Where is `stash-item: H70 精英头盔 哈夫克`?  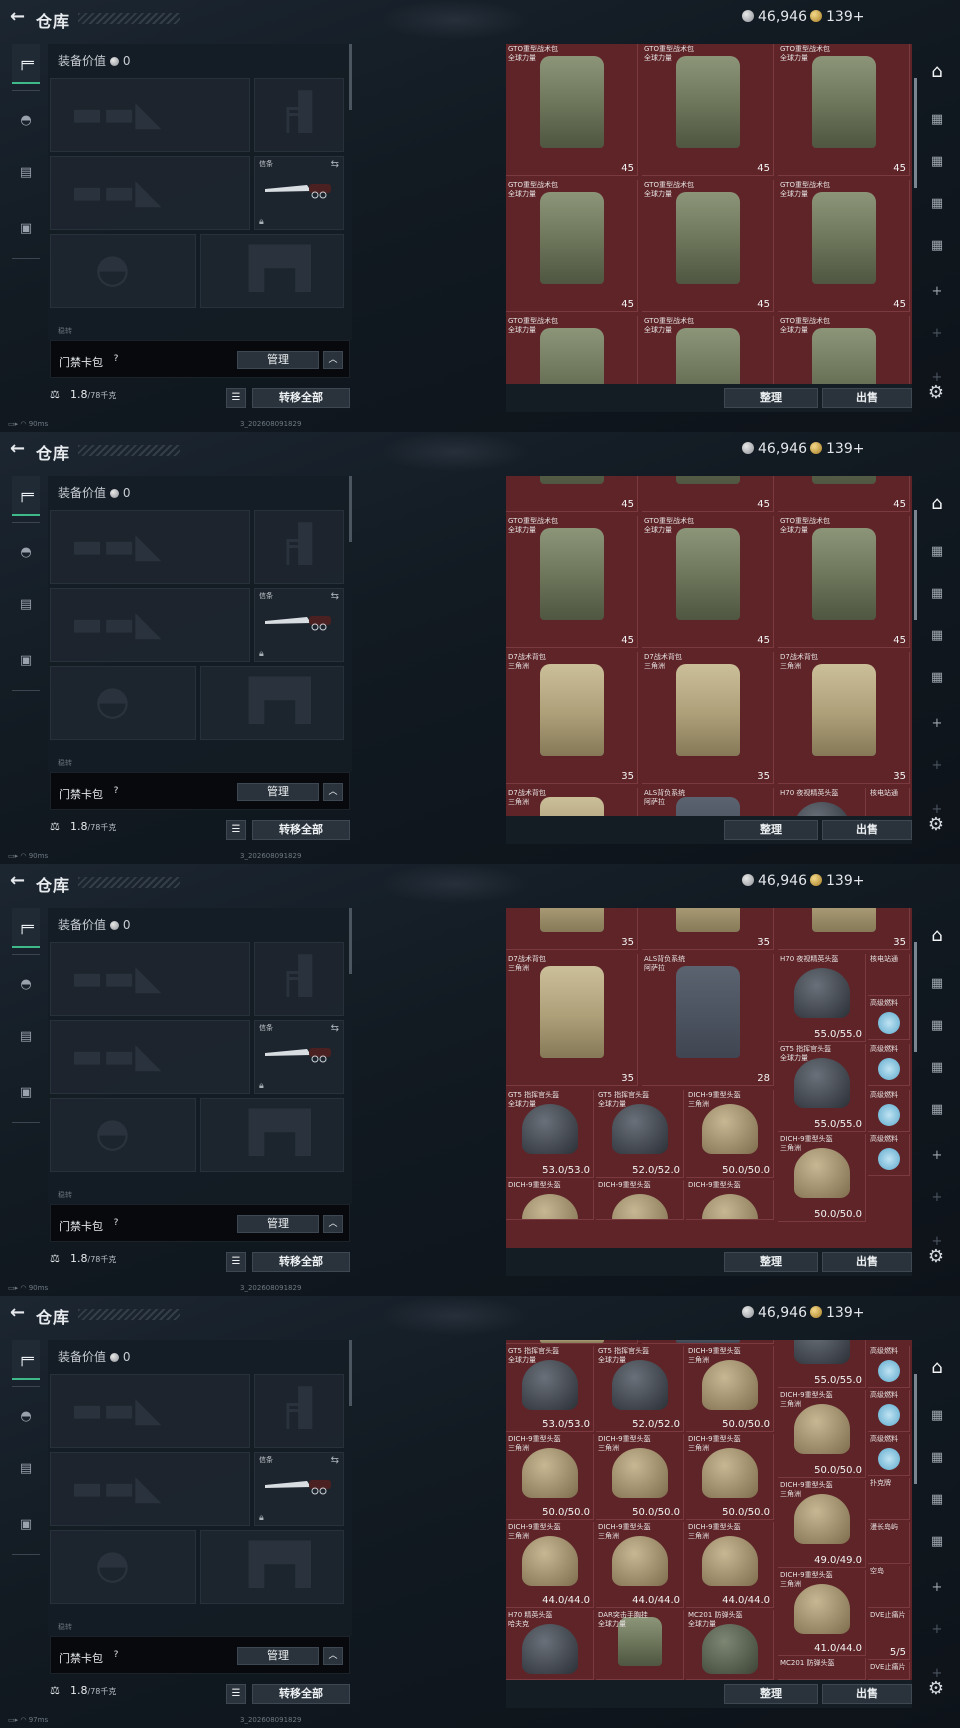 stash-item: H70 精英头盔 哈夫克 is located at coordinates (550, 1645).